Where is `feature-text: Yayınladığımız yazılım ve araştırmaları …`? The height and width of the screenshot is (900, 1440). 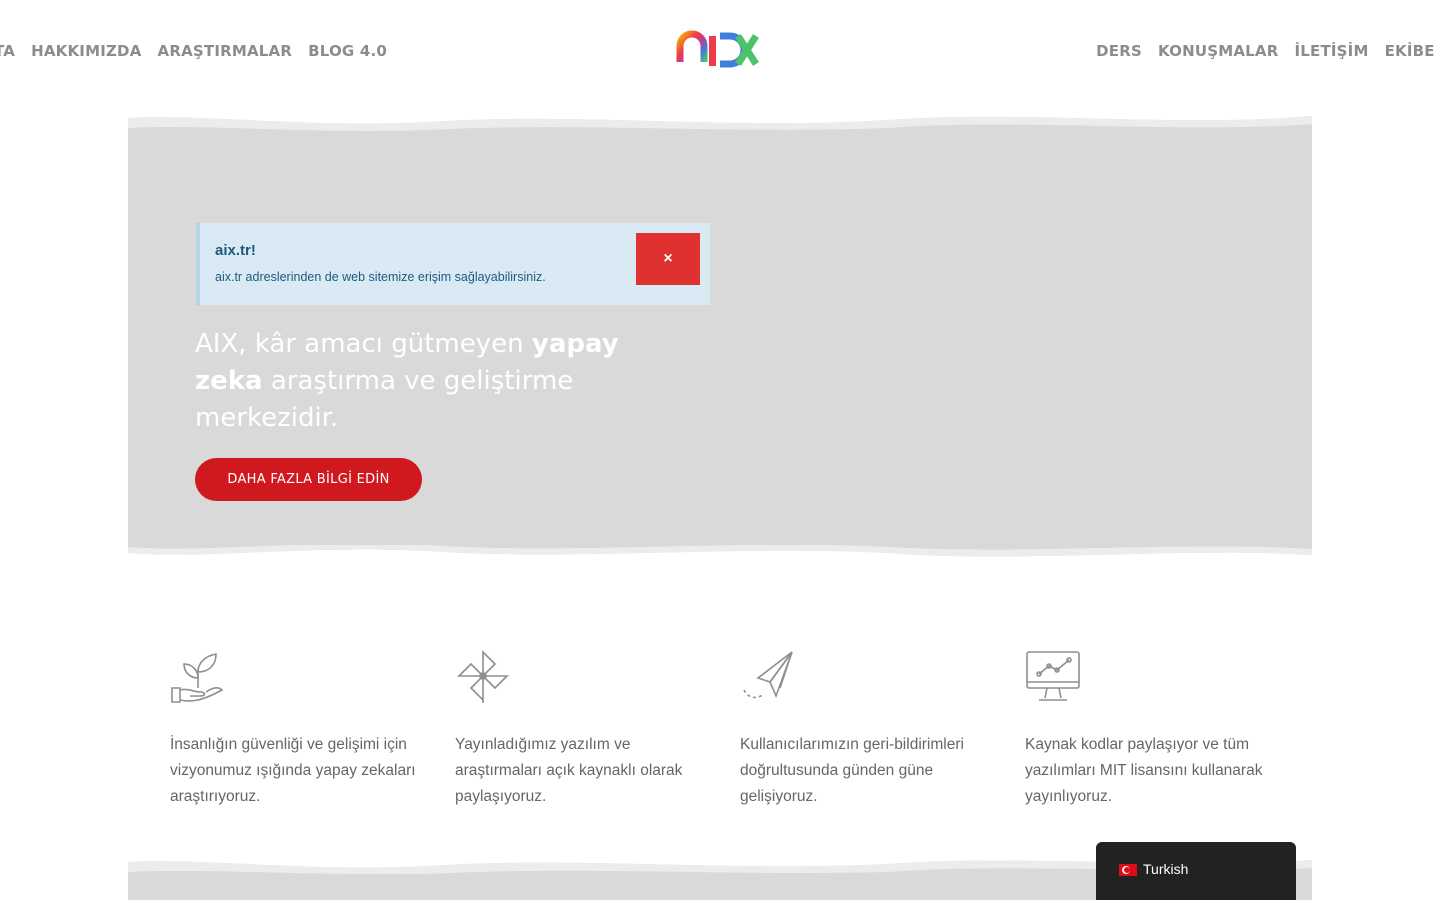
feature-text: Yayınladığımız yazılım ve araştırmaları … is located at coordinates (569, 770).